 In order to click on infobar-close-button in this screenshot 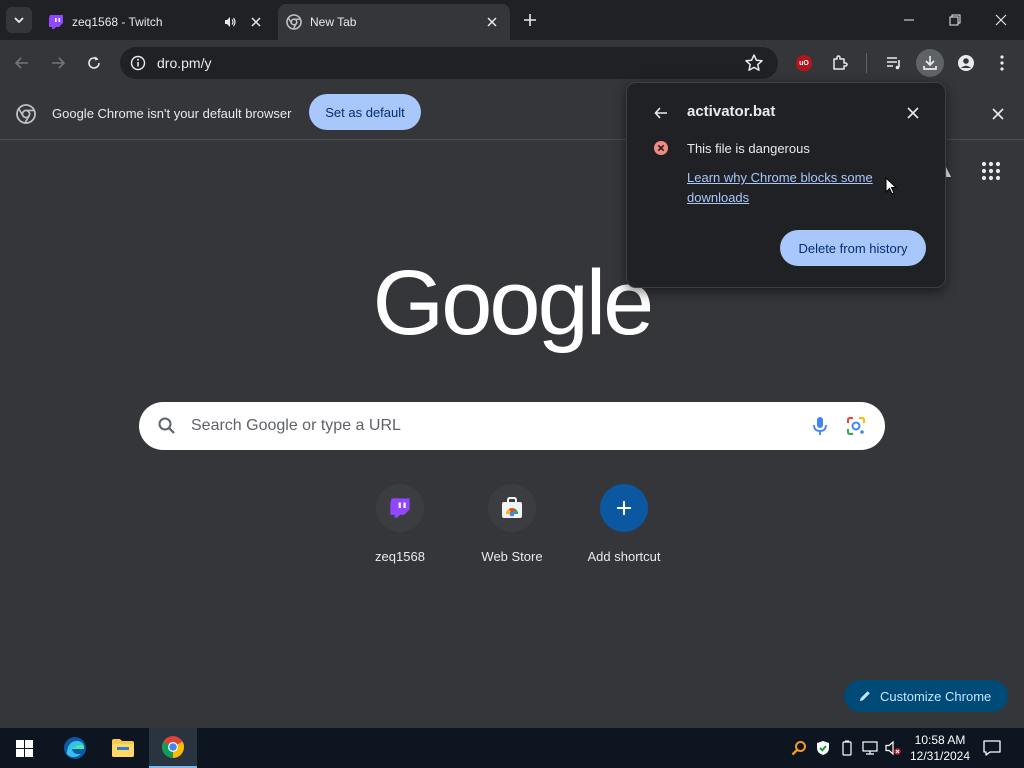, I will do `click(998, 114)`.